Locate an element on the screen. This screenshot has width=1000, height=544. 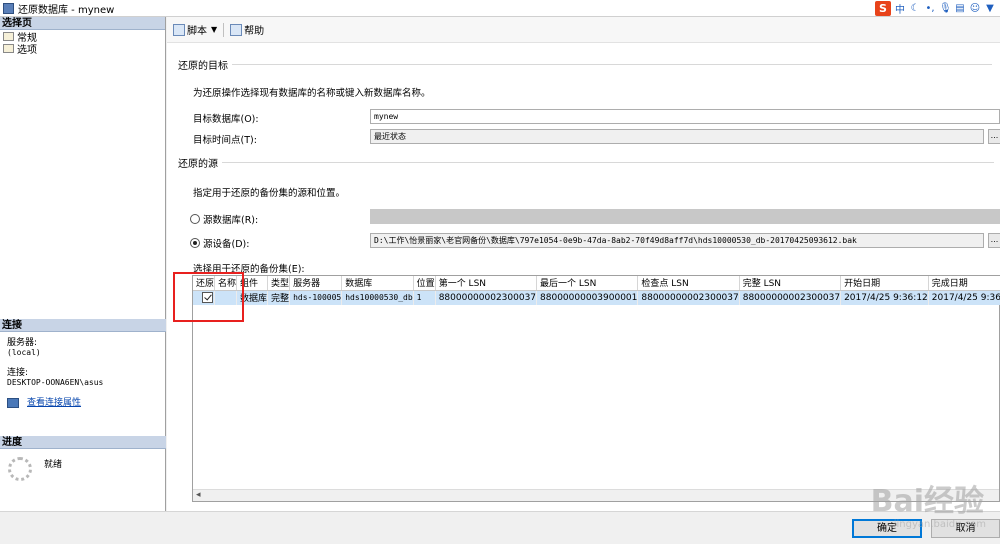
target-db-input: mynew is located at coordinates (685, 116).